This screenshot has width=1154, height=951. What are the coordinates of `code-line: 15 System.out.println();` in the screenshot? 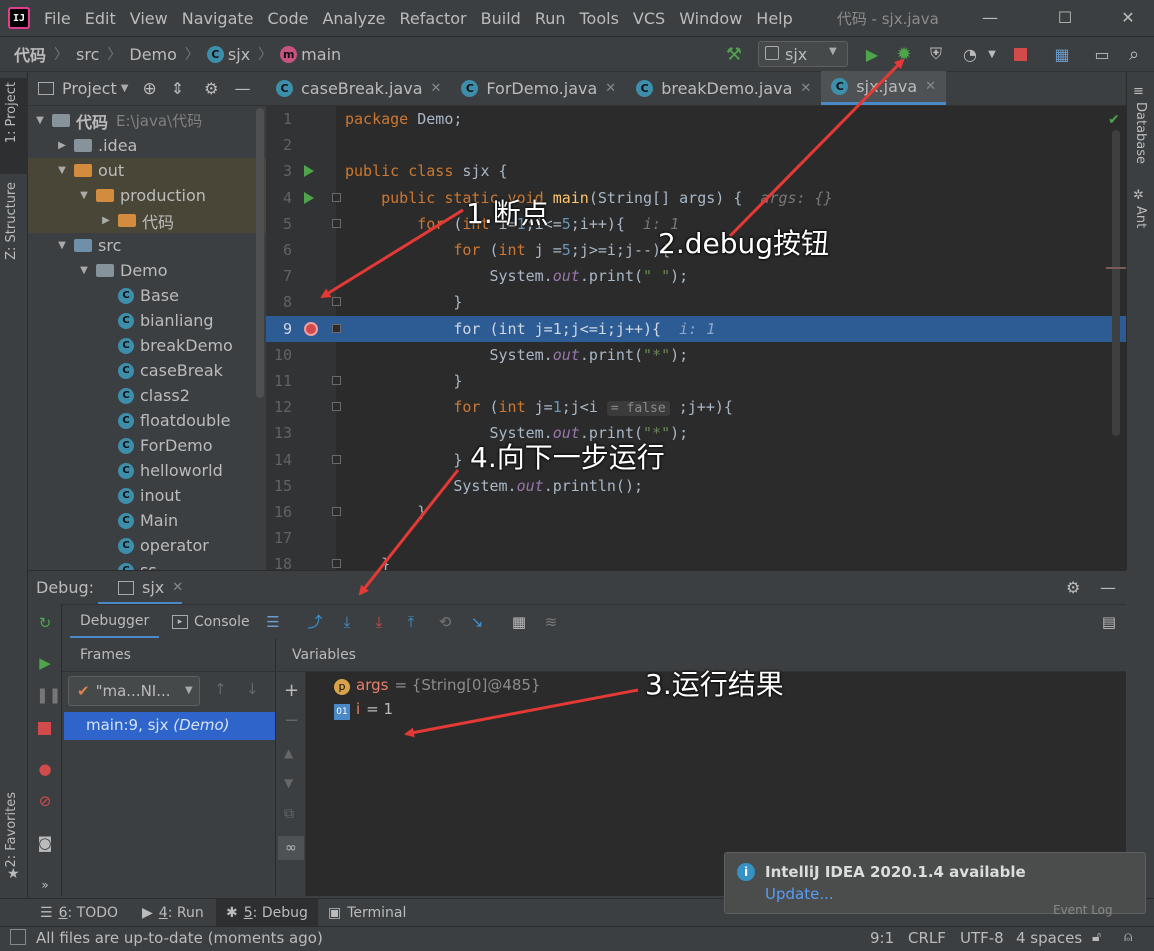 It's located at (696, 486).